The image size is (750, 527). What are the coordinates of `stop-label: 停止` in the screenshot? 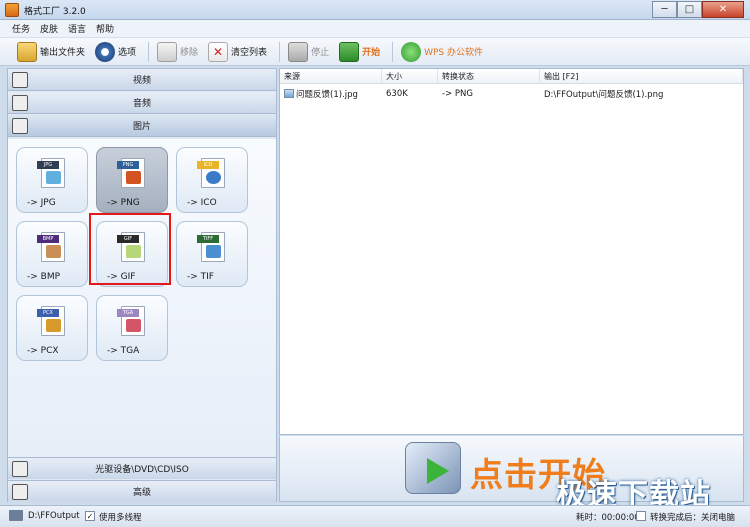 It's located at (320, 53).